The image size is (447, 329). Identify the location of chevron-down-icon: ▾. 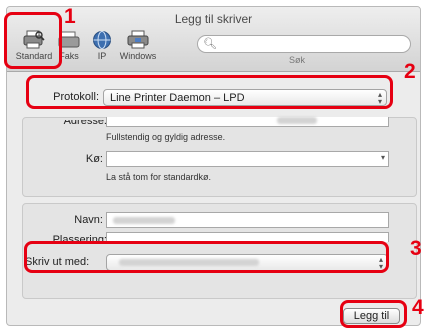
(382, 157).